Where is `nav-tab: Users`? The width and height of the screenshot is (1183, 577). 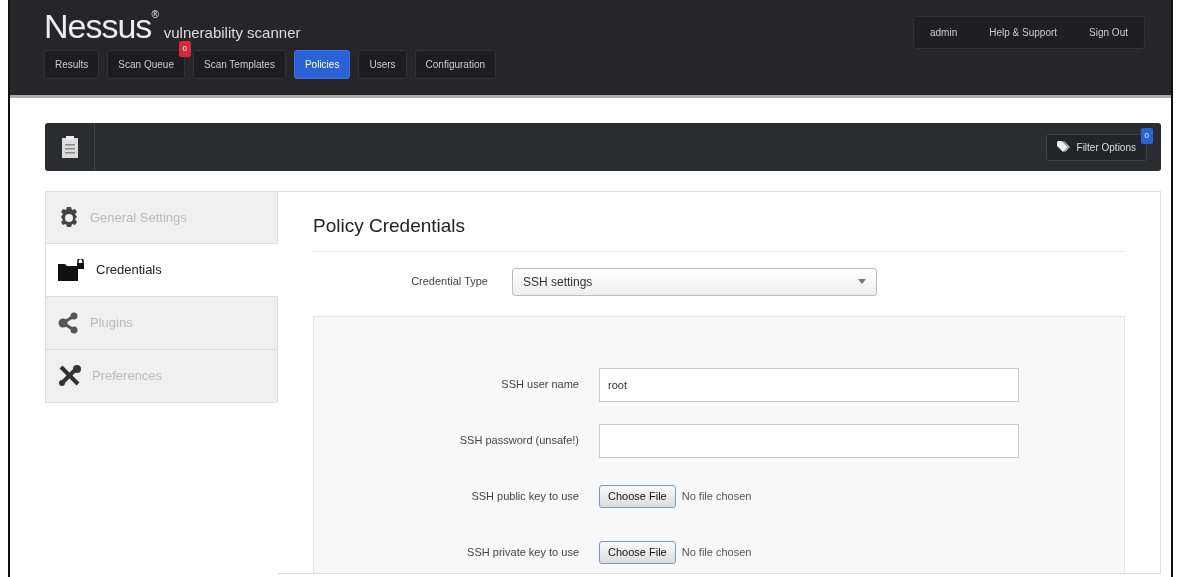 nav-tab: Users is located at coordinates (382, 64).